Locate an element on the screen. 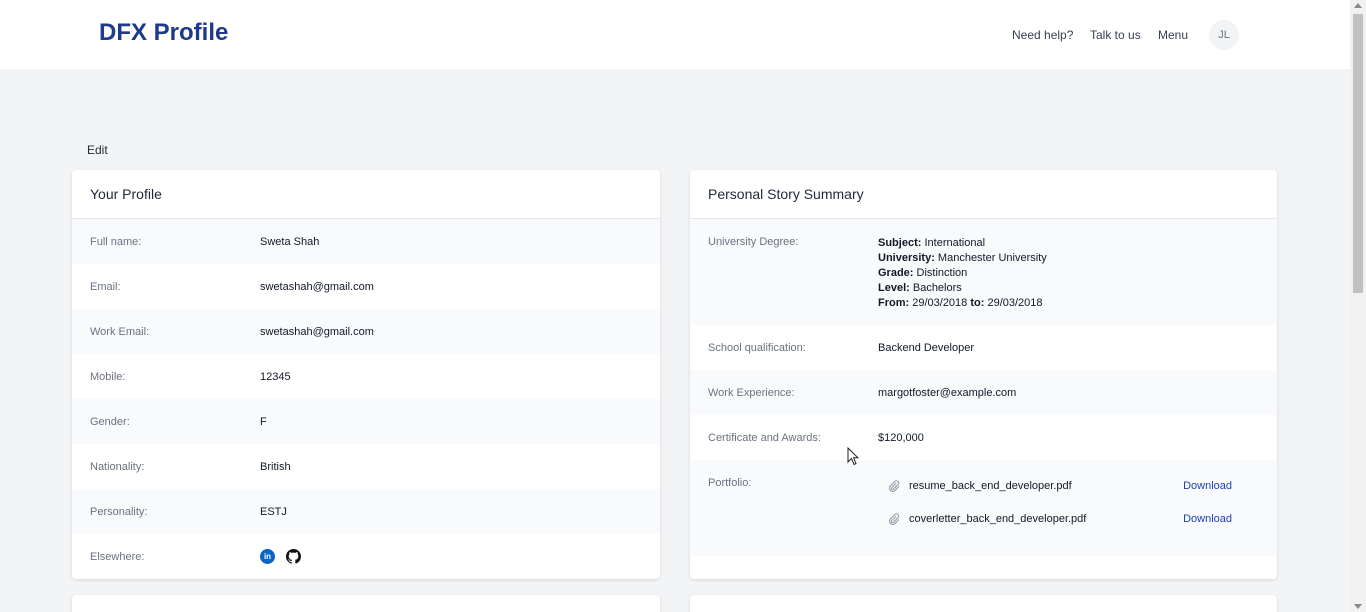 The height and width of the screenshot is (612, 1366). grade-value: Distinction is located at coordinates (942, 273).